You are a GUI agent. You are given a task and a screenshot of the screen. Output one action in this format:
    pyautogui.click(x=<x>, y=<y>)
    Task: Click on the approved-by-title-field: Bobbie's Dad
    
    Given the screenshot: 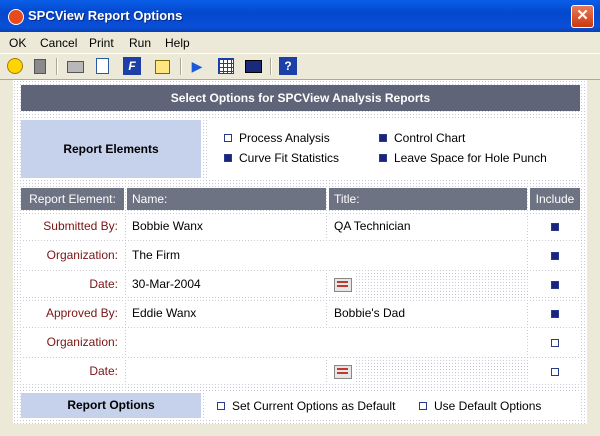 What is the action you would take?
    pyautogui.click(x=428, y=313)
    